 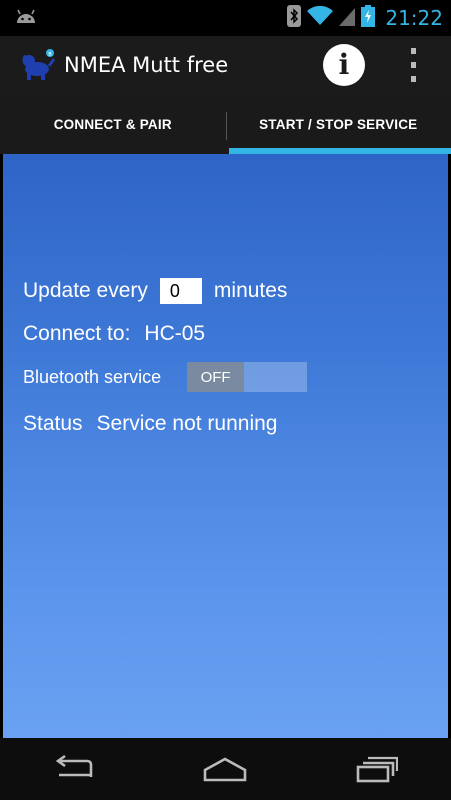 I want to click on tab-connect-pair: CONNECT & PAIR, so click(x=113, y=124).